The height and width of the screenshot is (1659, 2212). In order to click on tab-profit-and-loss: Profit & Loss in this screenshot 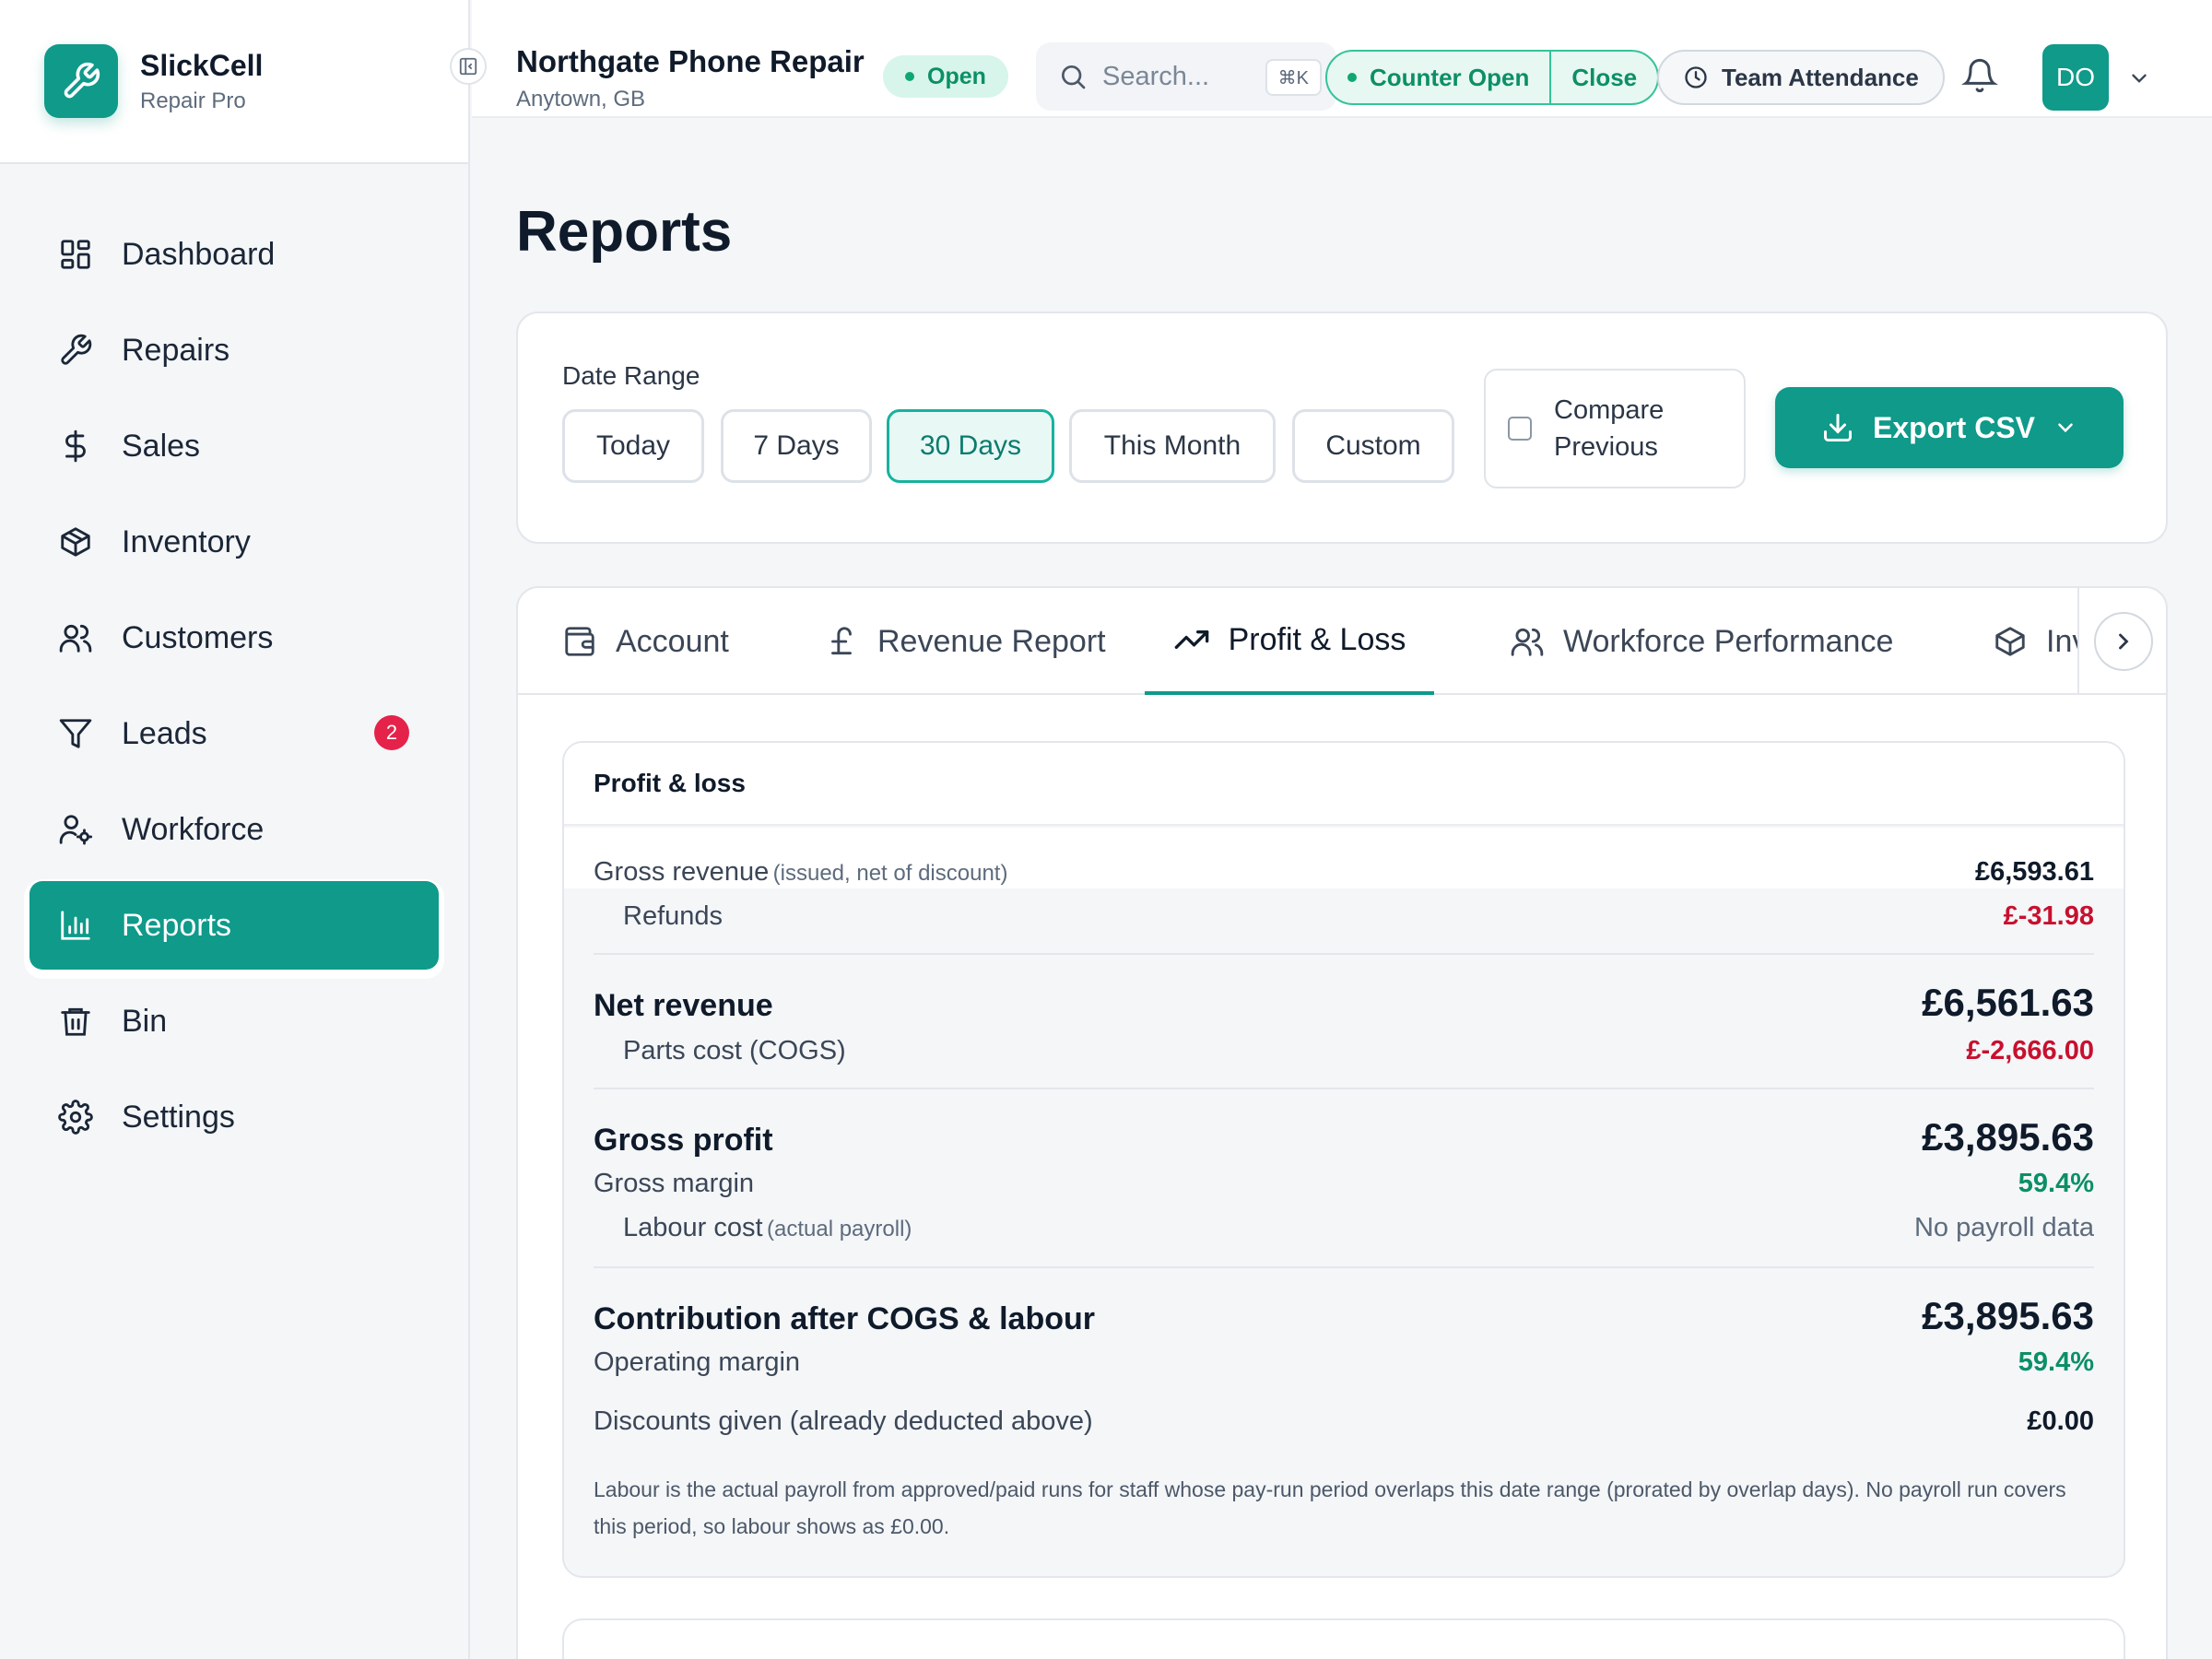, I will do `click(1289, 641)`.